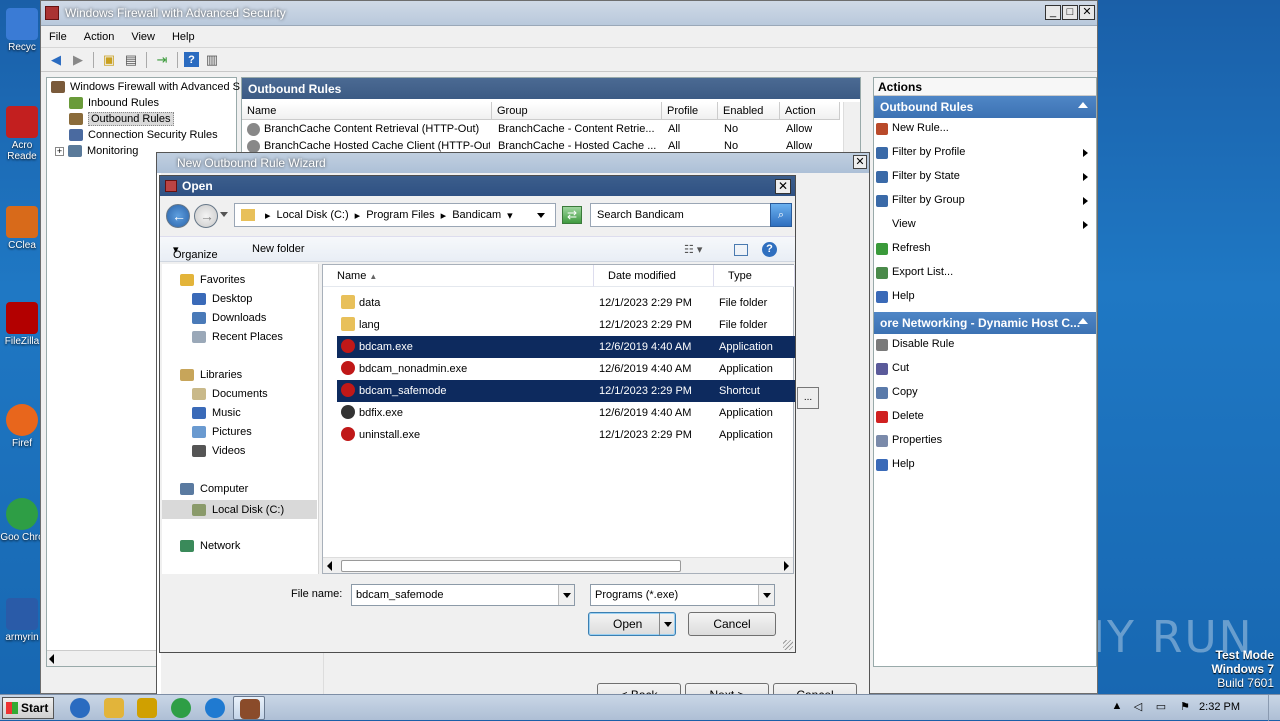 This screenshot has width=1280, height=721. What do you see at coordinates (1070, 12) in the screenshot?
I see `maximize-button: □` at bounding box center [1070, 12].